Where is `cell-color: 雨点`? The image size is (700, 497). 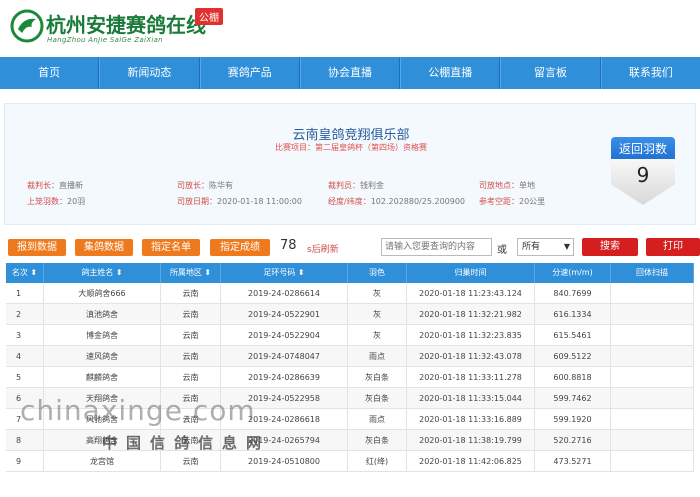 cell-color: 雨点 is located at coordinates (377, 356).